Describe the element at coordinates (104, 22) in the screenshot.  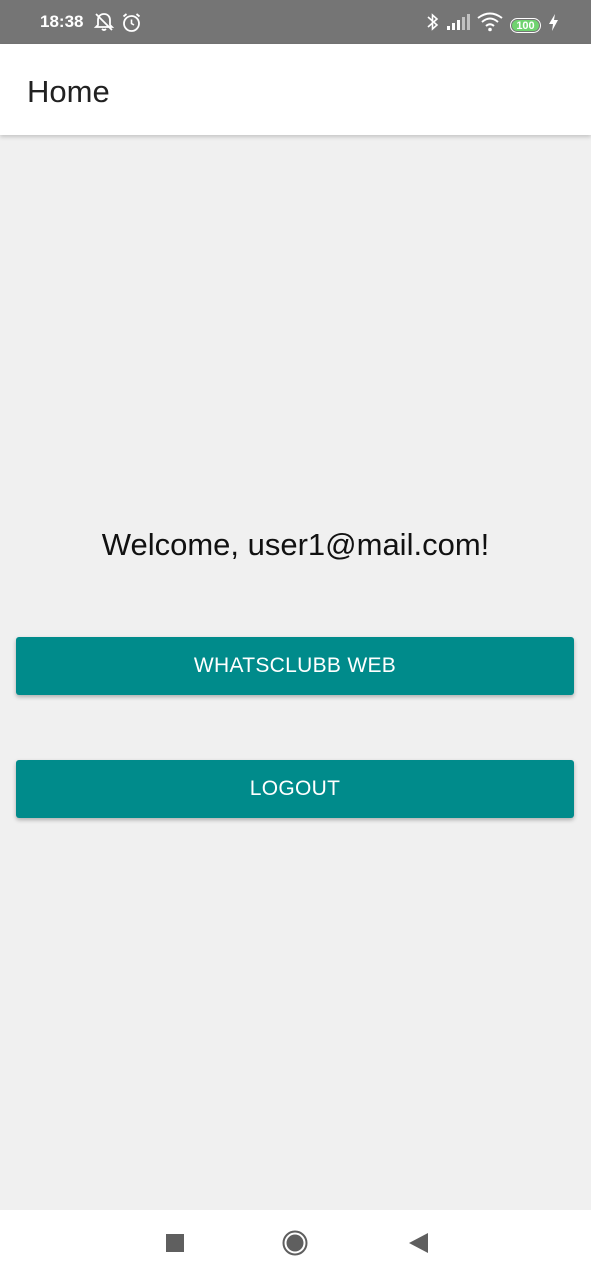
I see `alarm-off-icon` at that location.